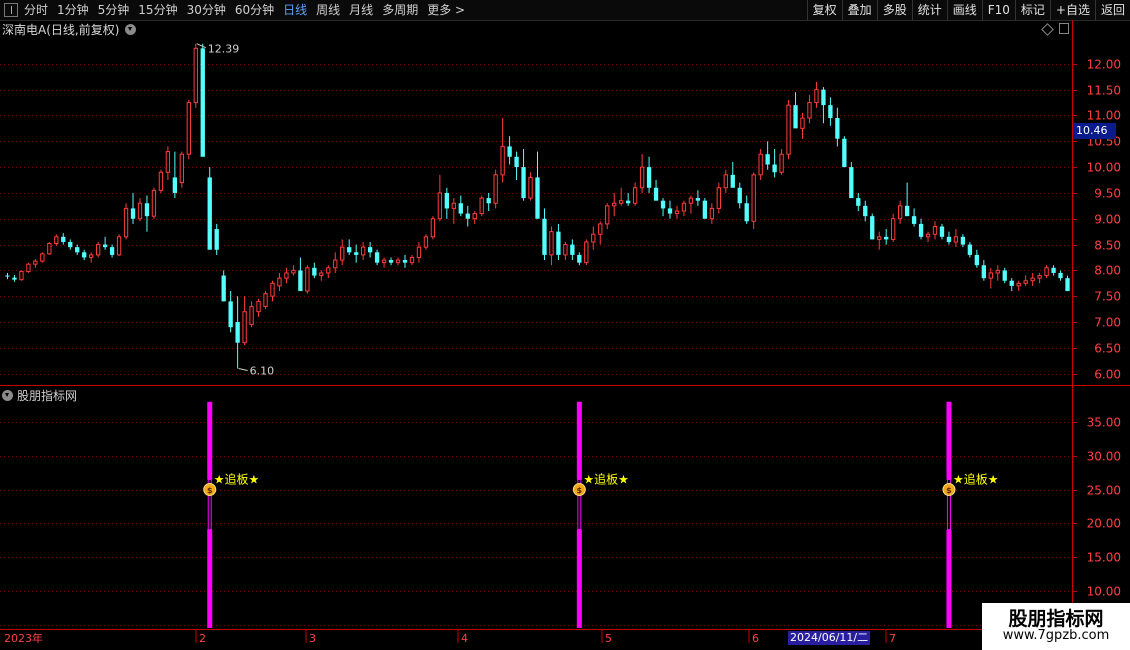 The height and width of the screenshot is (650, 1130). What do you see at coordinates (755, 638) in the screenshot?
I see `x-axis-label: 6` at bounding box center [755, 638].